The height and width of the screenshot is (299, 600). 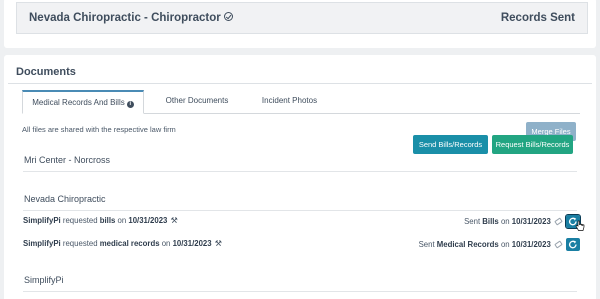 What do you see at coordinates (580, 225) in the screenshot?
I see `hand-cursor-icon` at bounding box center [580, 225].